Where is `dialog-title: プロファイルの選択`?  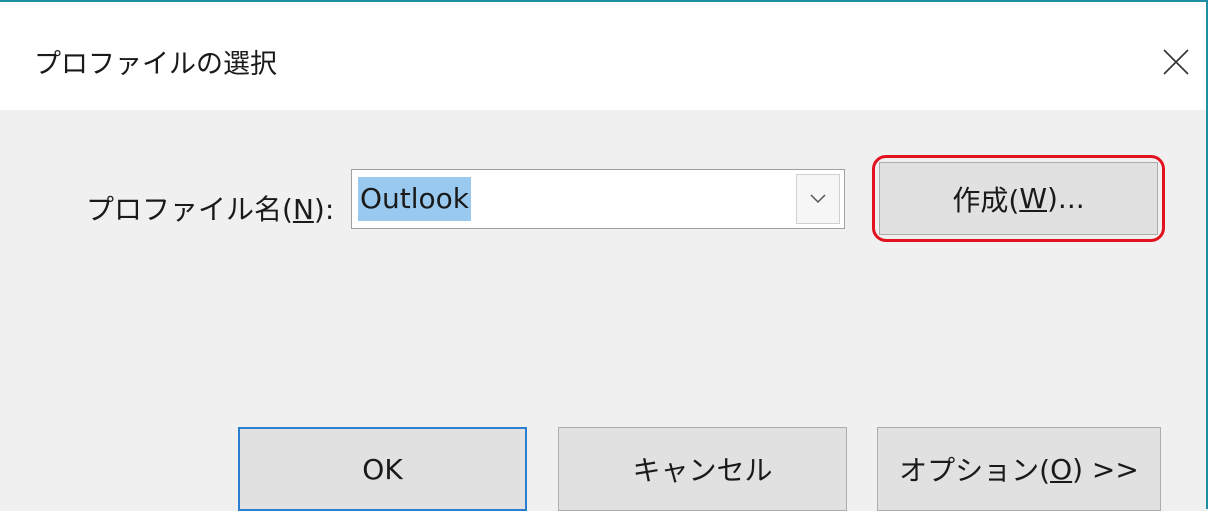
dialog-title: プロファイルの選択 is located at coordinates (155, 64).